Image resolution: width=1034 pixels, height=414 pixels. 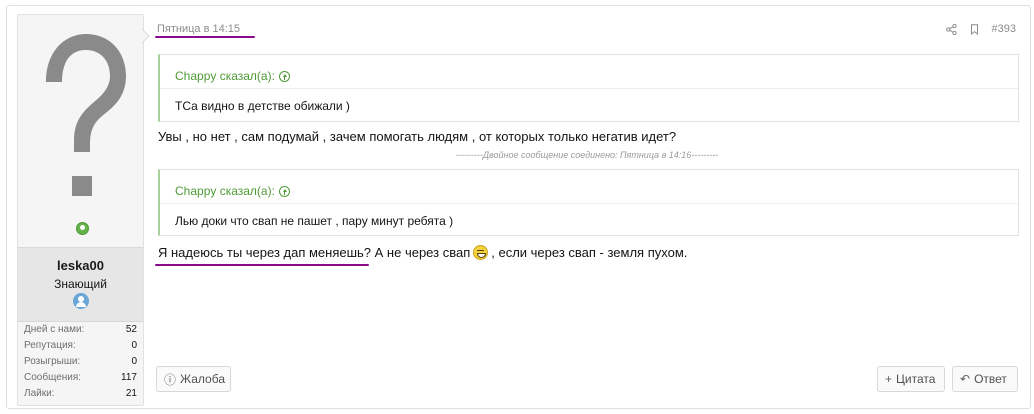 I want to click on stat-value: 52, so click(x=131, y=329).